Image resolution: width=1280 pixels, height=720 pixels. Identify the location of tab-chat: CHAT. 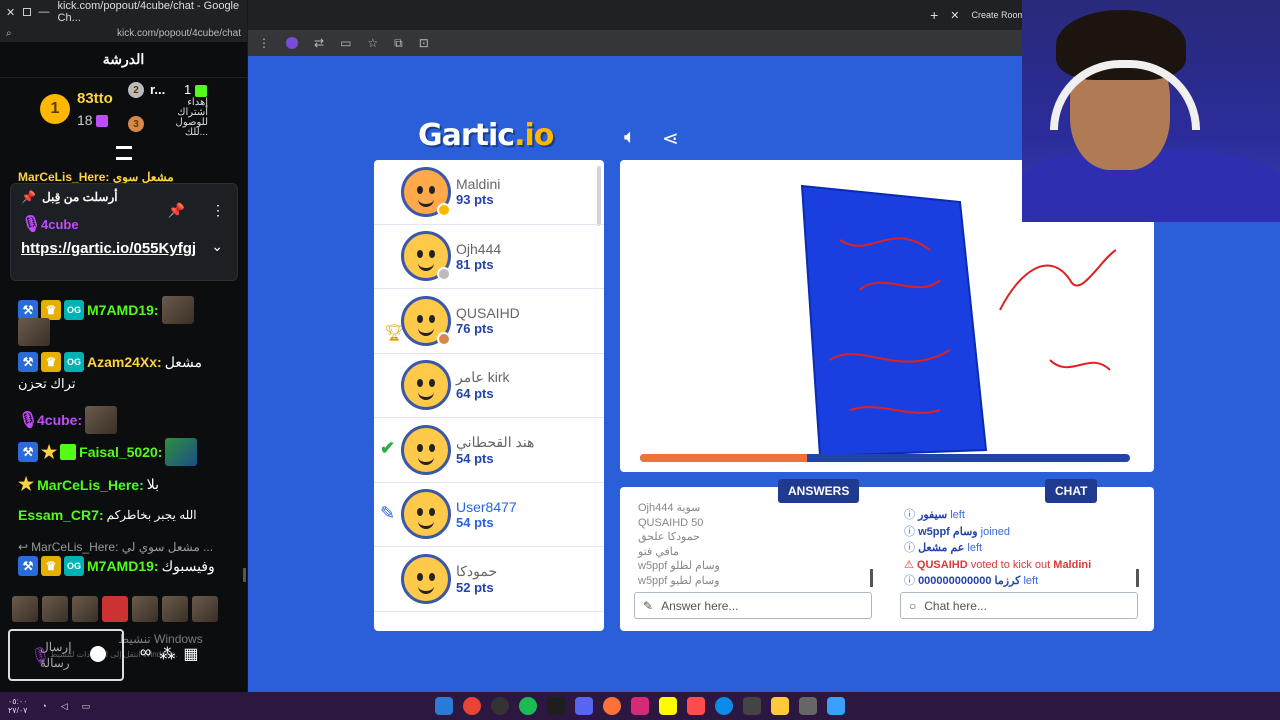
(1071, 491).